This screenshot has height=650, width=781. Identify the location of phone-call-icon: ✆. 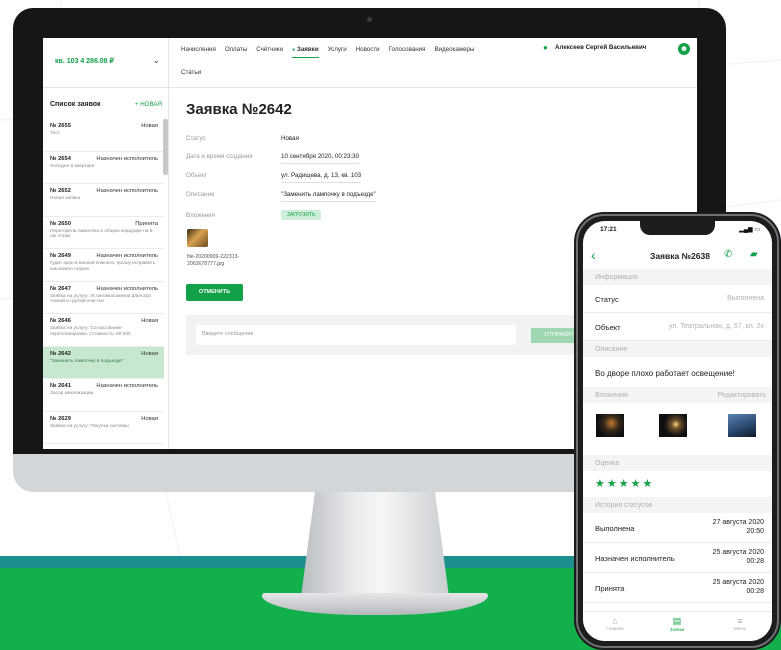
(728, 254).